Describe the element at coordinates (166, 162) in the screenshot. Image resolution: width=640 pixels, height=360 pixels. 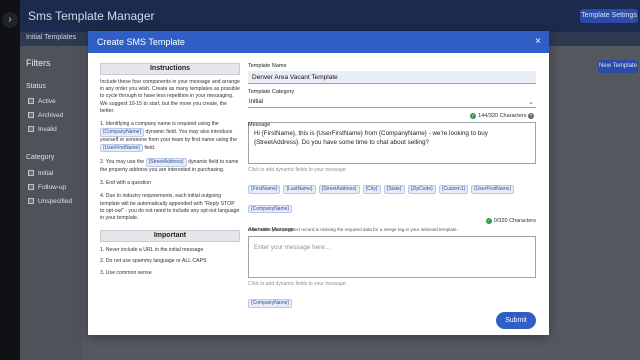
I see `street-address-tag: {StreetAddress}` at that location.